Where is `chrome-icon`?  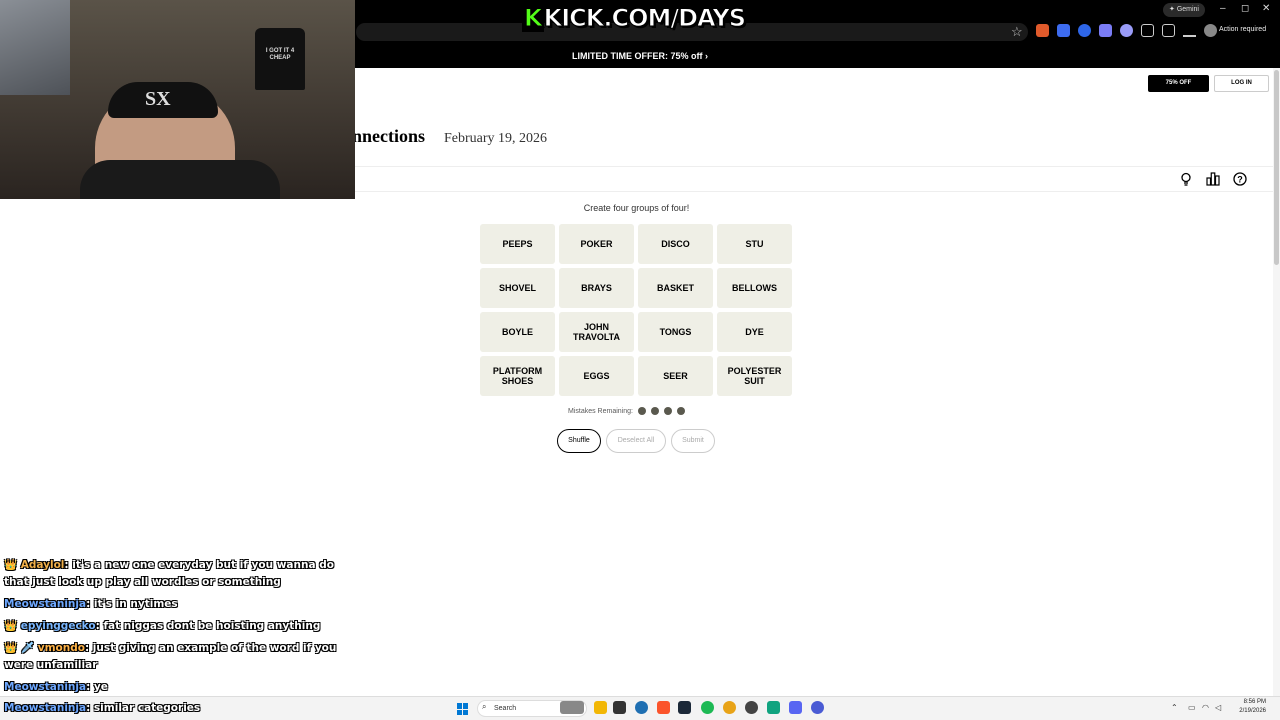
chrome-icon is located at coordinates (729, 707).